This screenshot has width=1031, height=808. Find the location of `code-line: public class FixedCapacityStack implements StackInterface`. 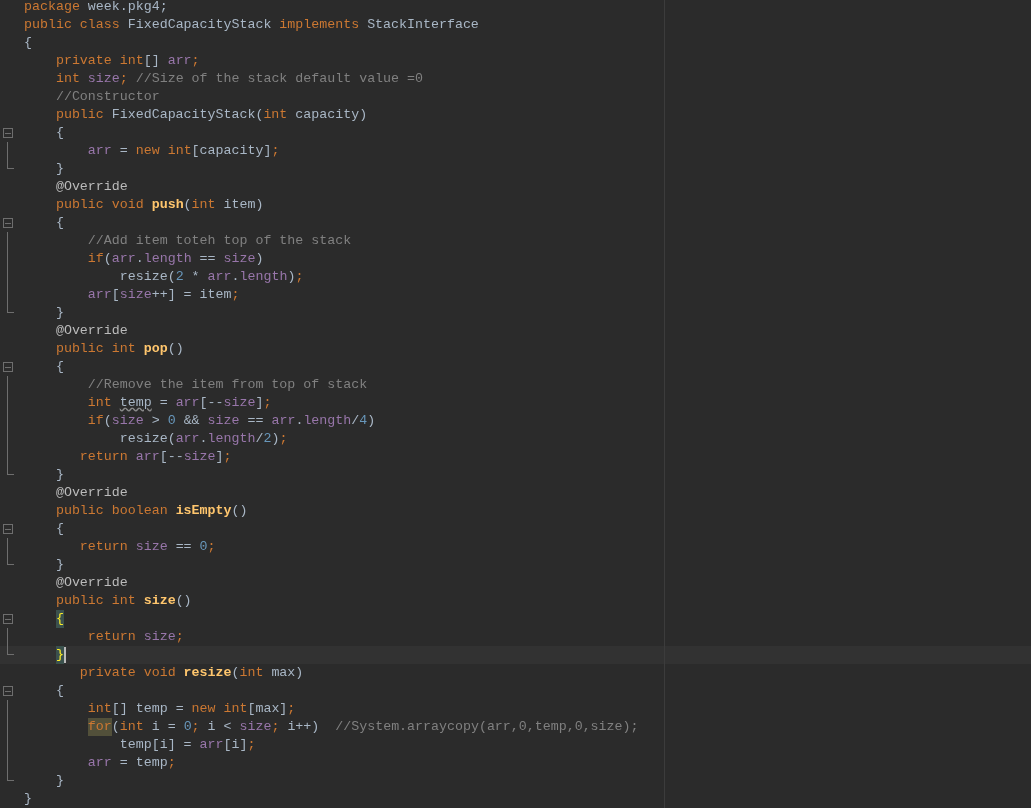

code-line: public class FixedCapacityStack implements StackInterface is located at coordinates (251, 25).